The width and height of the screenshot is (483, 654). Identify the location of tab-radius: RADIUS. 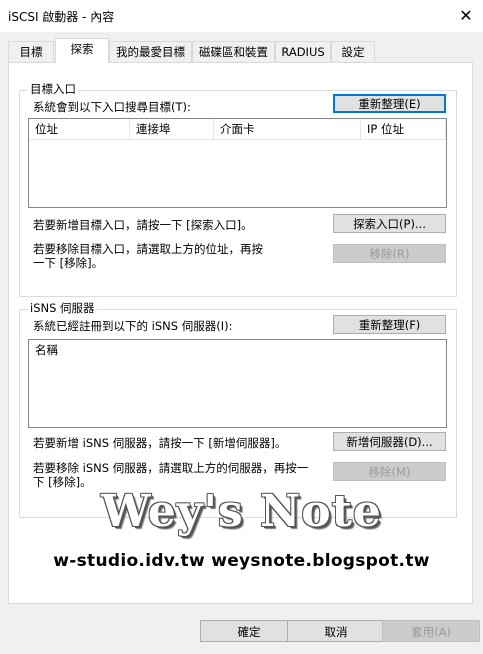
(303, 51).